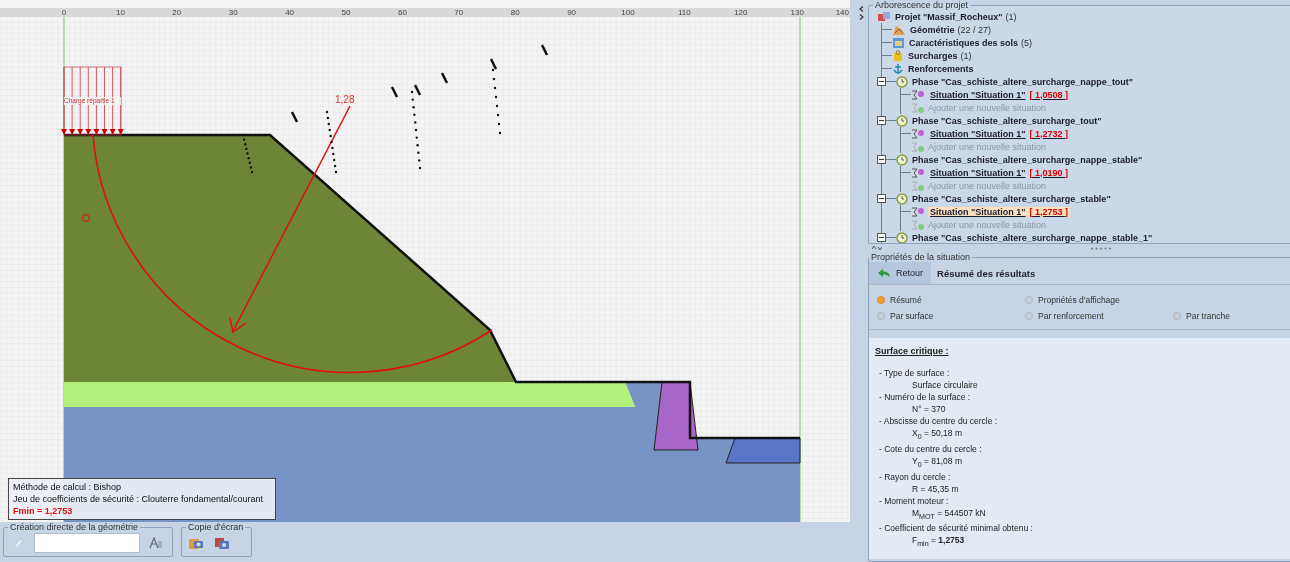 This screenshot has width=1290, height=562. What do you see at coordinates (999, 211) in the screenshot?
I see `situation-item: Situation "Situation 1" [ 1,2753 ]` at bounding box center [999, 211].